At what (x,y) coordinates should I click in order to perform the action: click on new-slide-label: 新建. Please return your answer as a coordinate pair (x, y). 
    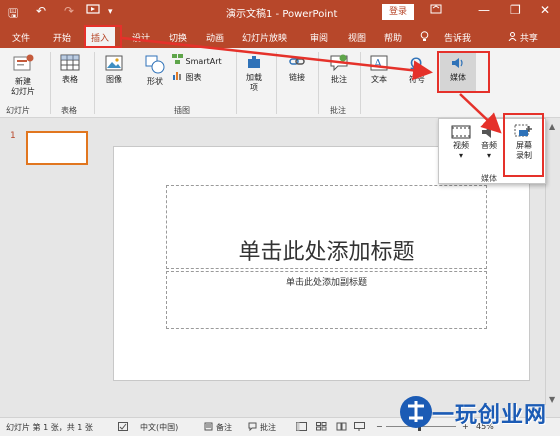
    Looking at the image, I should click on (23, 81).